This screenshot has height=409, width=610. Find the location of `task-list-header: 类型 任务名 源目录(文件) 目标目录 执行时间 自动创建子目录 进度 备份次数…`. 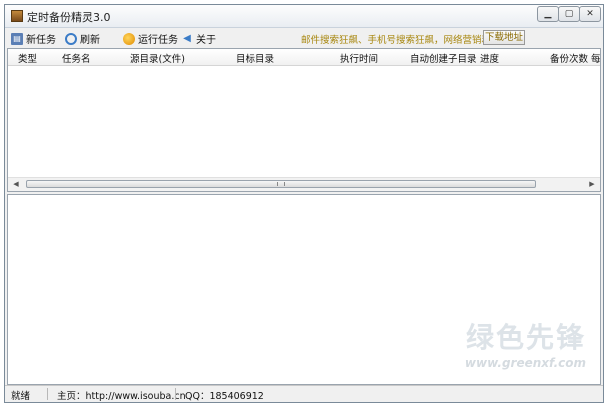

task-list-header: 类型 任务名 源目录(文件) 目标目录 执行时间 自动创建子目录 进度 备份次数… is located at coordinates (304, 57).